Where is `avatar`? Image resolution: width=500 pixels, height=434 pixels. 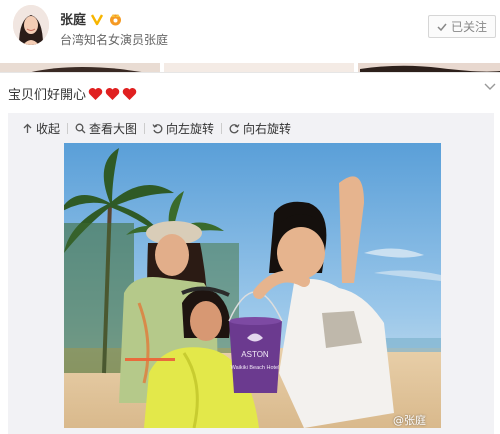 avatar is located at coordinates (31, 25).